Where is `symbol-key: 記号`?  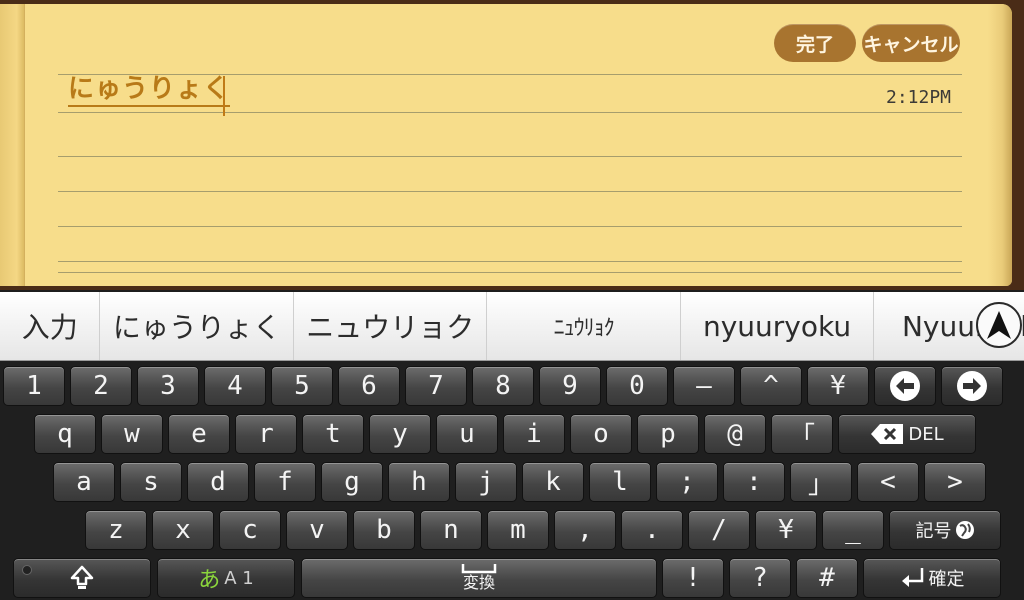
symbol-key: 記号 is located at coordinates (945, 530).